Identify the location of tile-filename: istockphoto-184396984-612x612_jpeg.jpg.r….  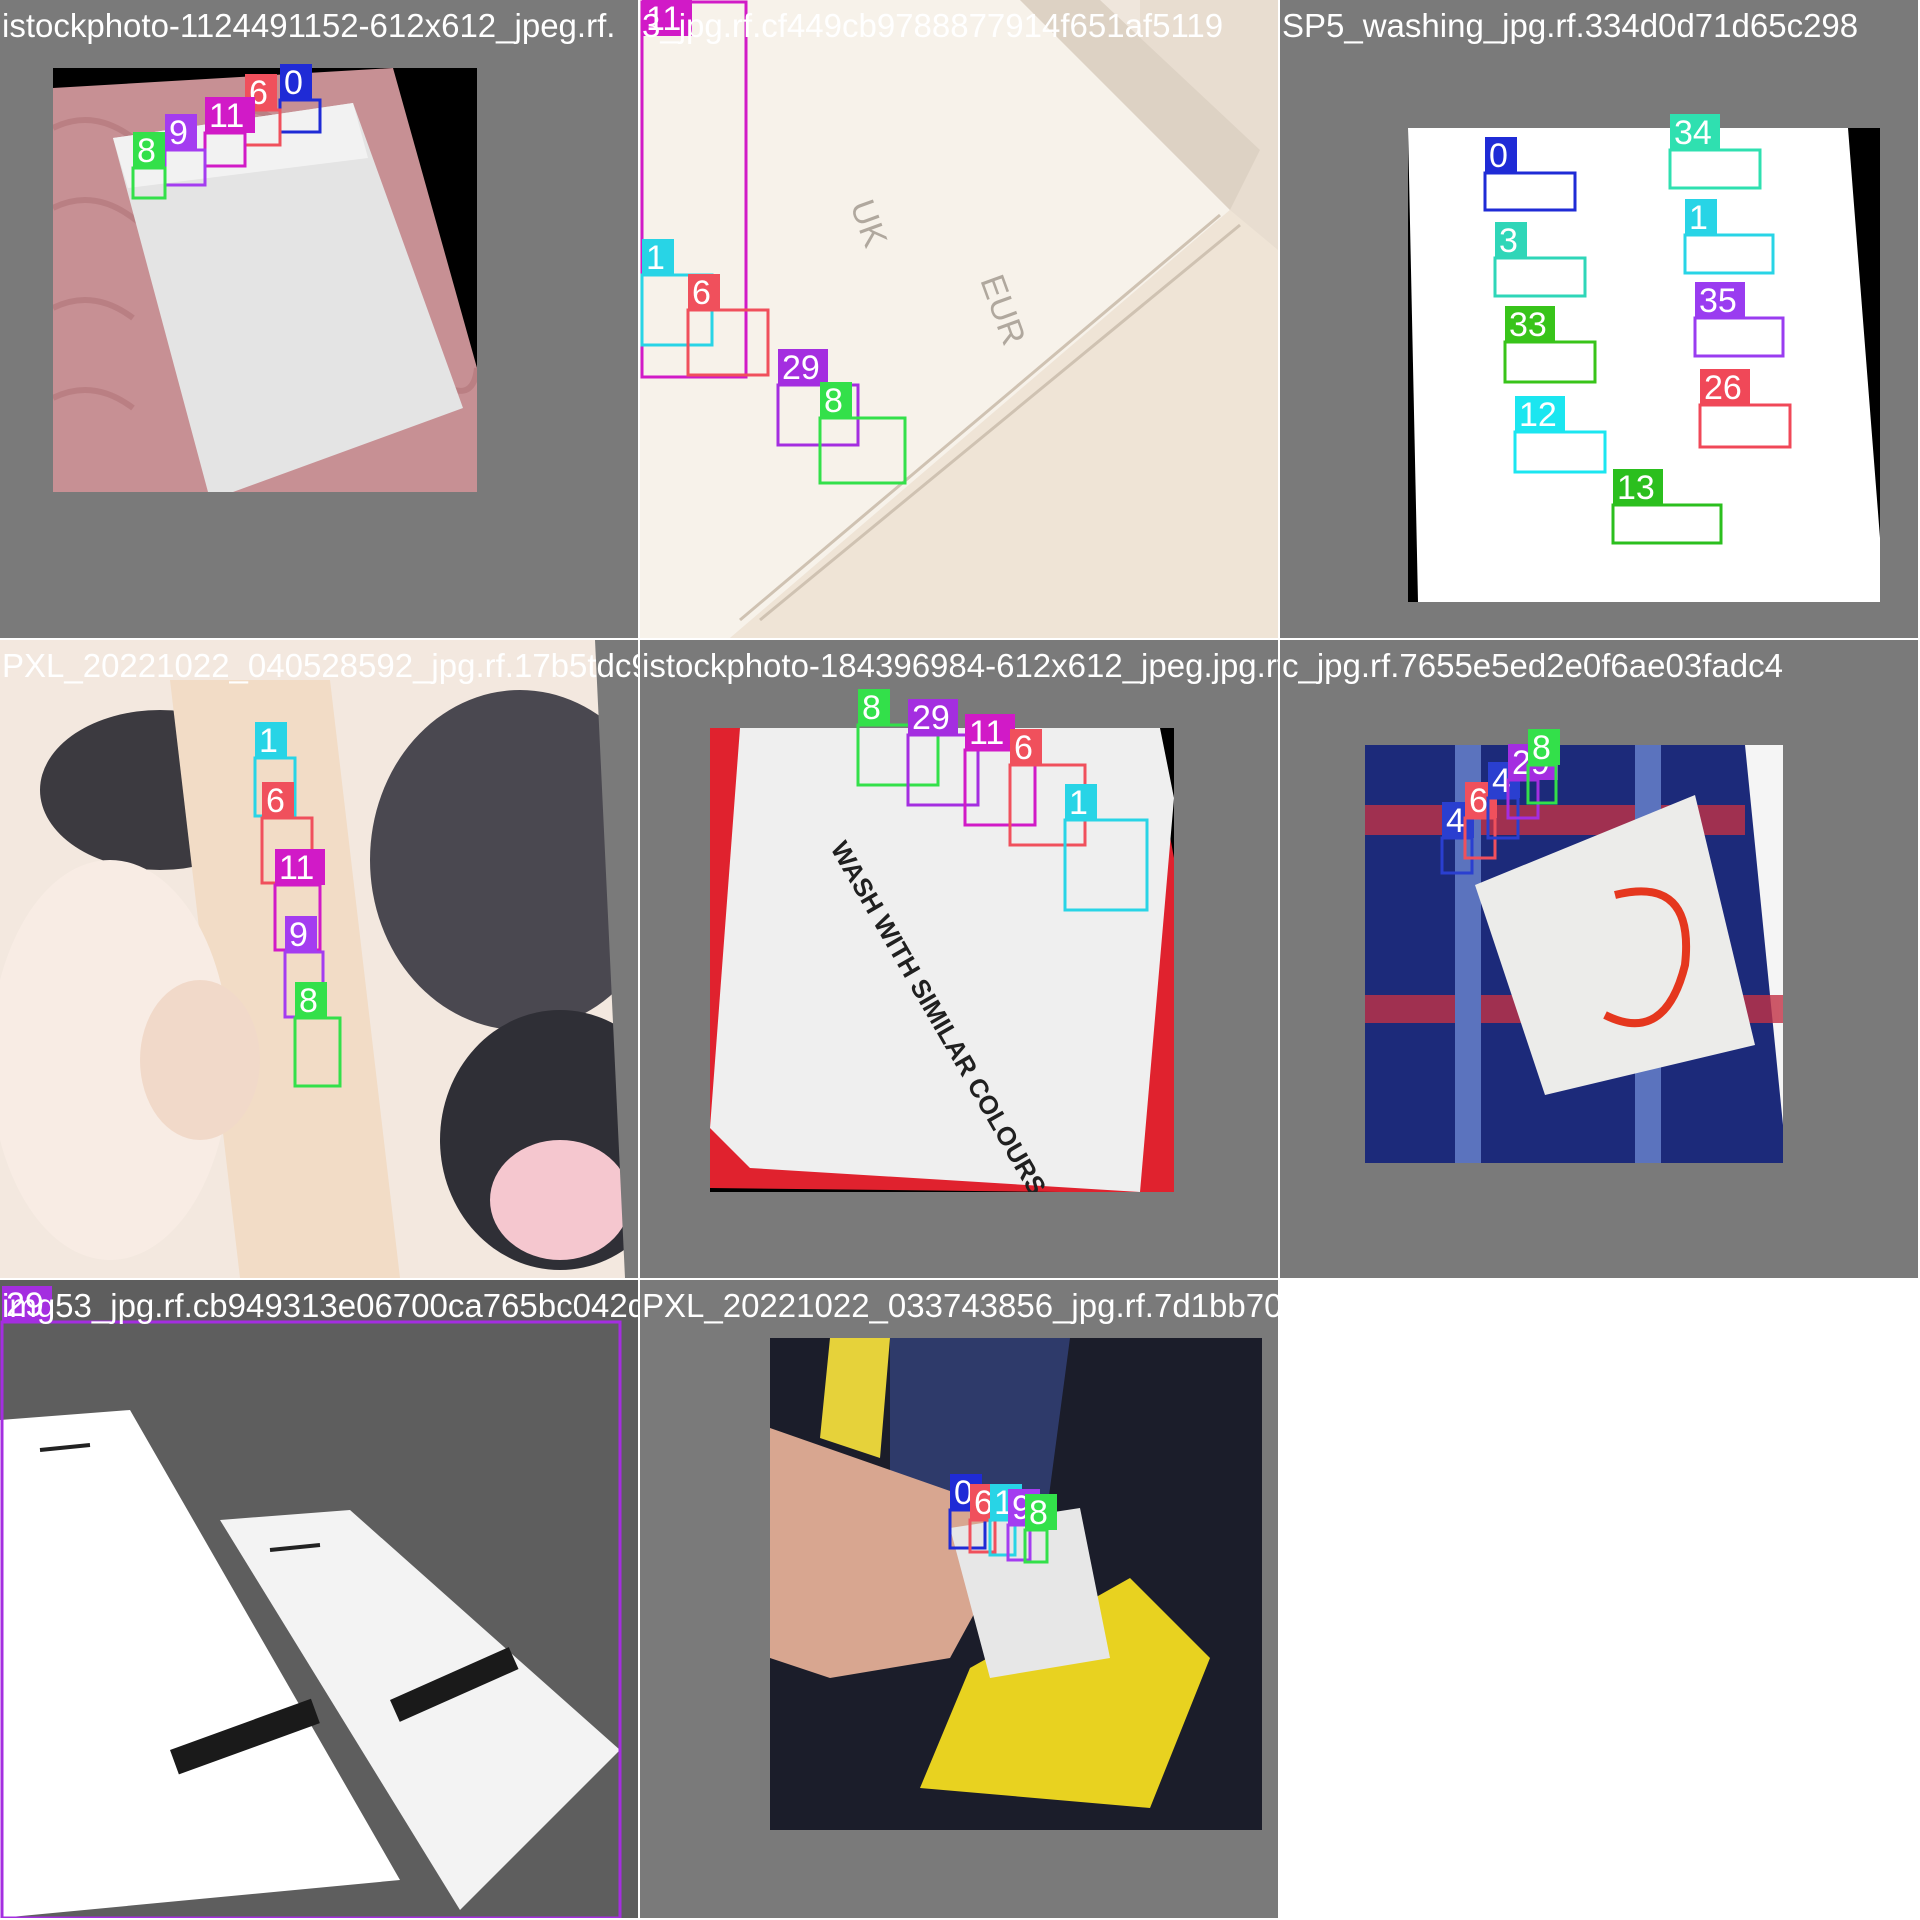
(960, 665).